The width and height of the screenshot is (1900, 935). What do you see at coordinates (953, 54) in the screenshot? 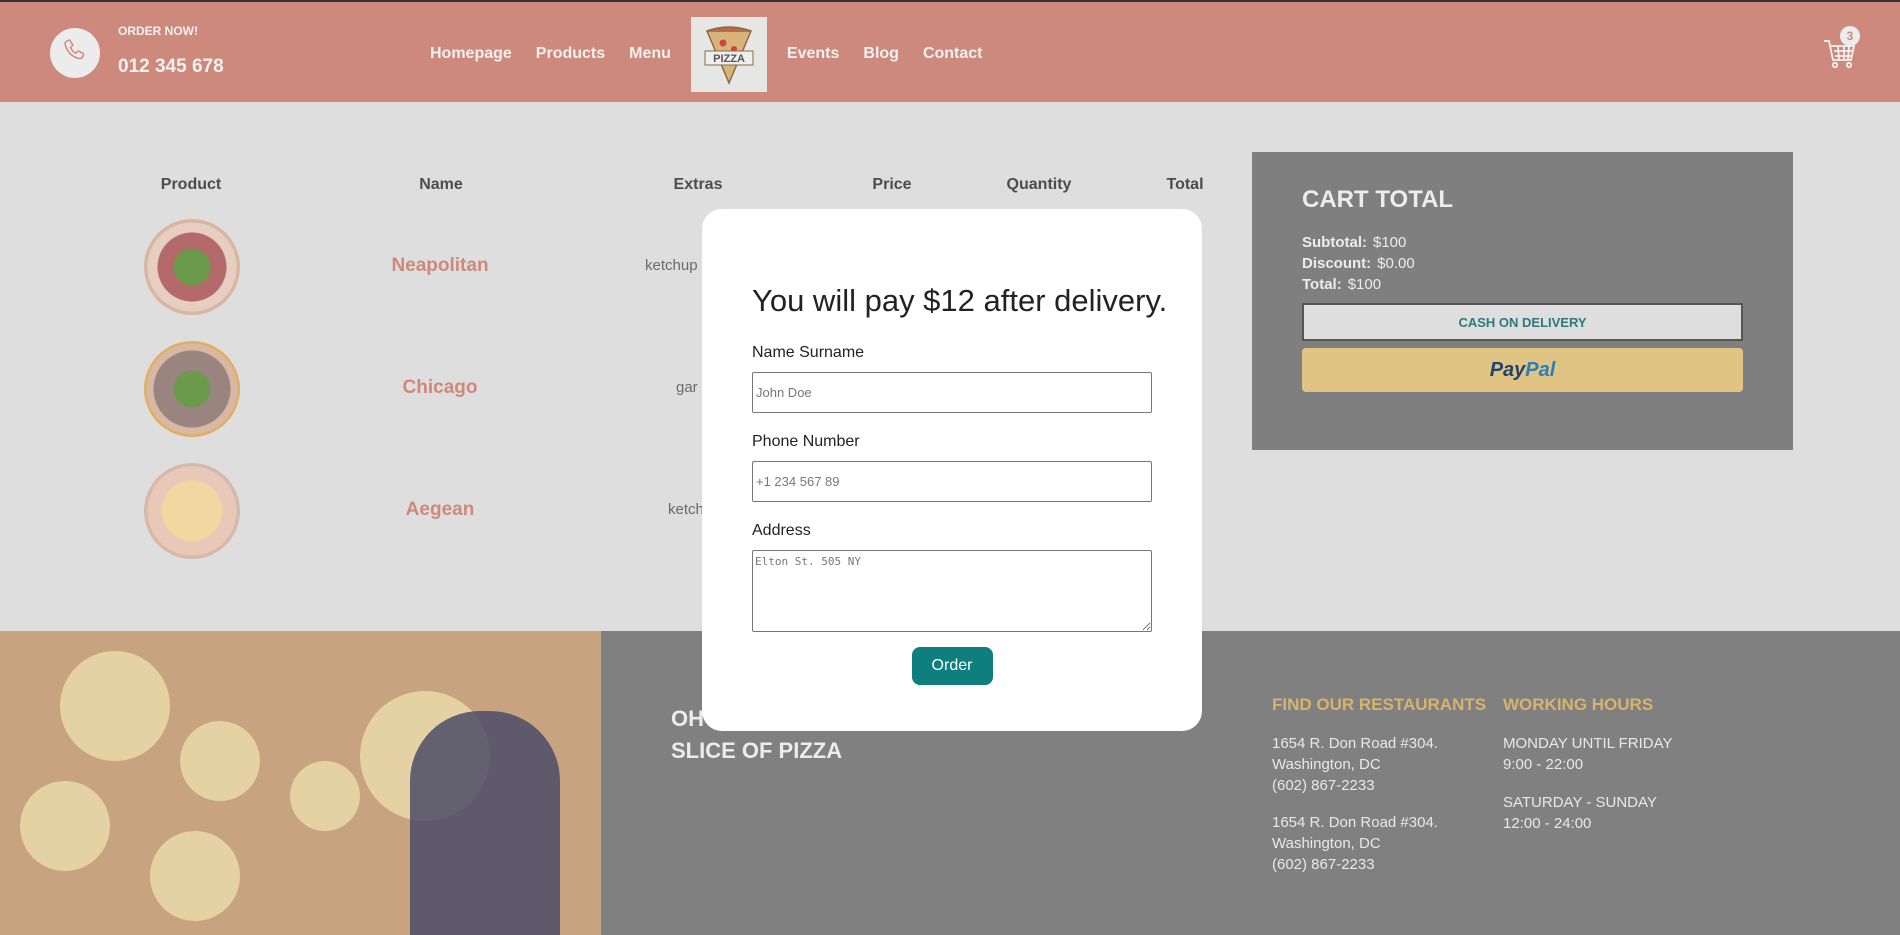
I see `nav-item-contact: Contact` at bounding box center [953, 54].